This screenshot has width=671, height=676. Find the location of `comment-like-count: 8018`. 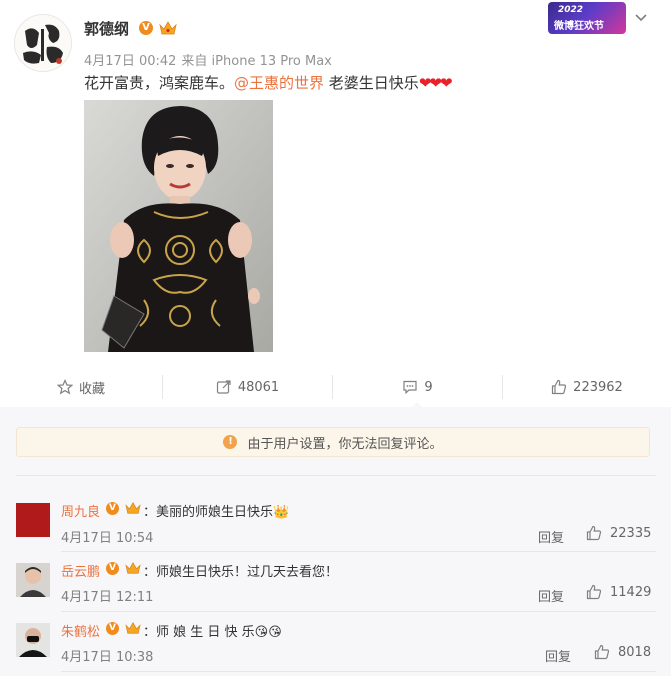

comment-like-count: 8018 is located at coordinates (635, 652).